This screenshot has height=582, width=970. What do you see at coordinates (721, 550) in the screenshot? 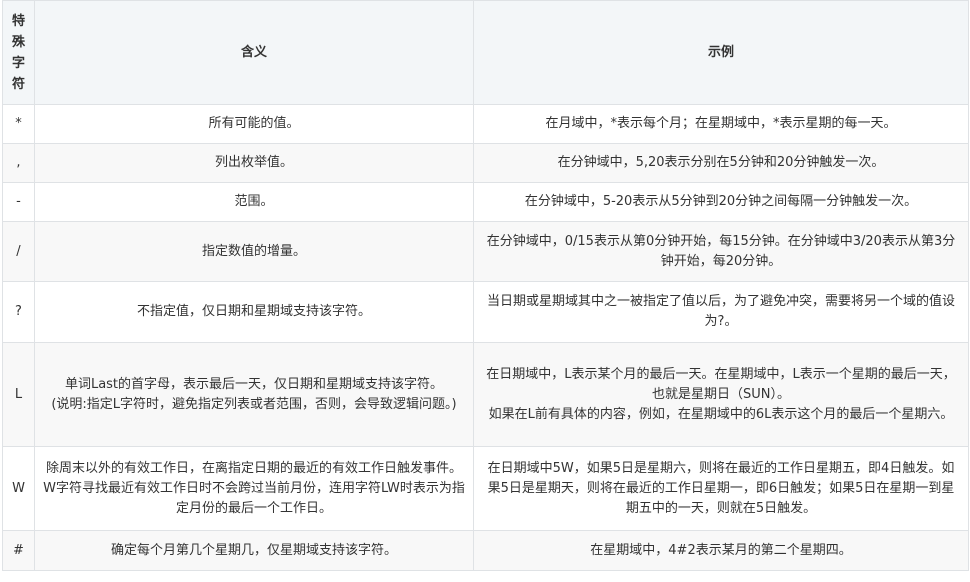
I see `cell-example: 在星期域中，4#2表示某月的第二个星期四。` at bounding box center [721, 550].